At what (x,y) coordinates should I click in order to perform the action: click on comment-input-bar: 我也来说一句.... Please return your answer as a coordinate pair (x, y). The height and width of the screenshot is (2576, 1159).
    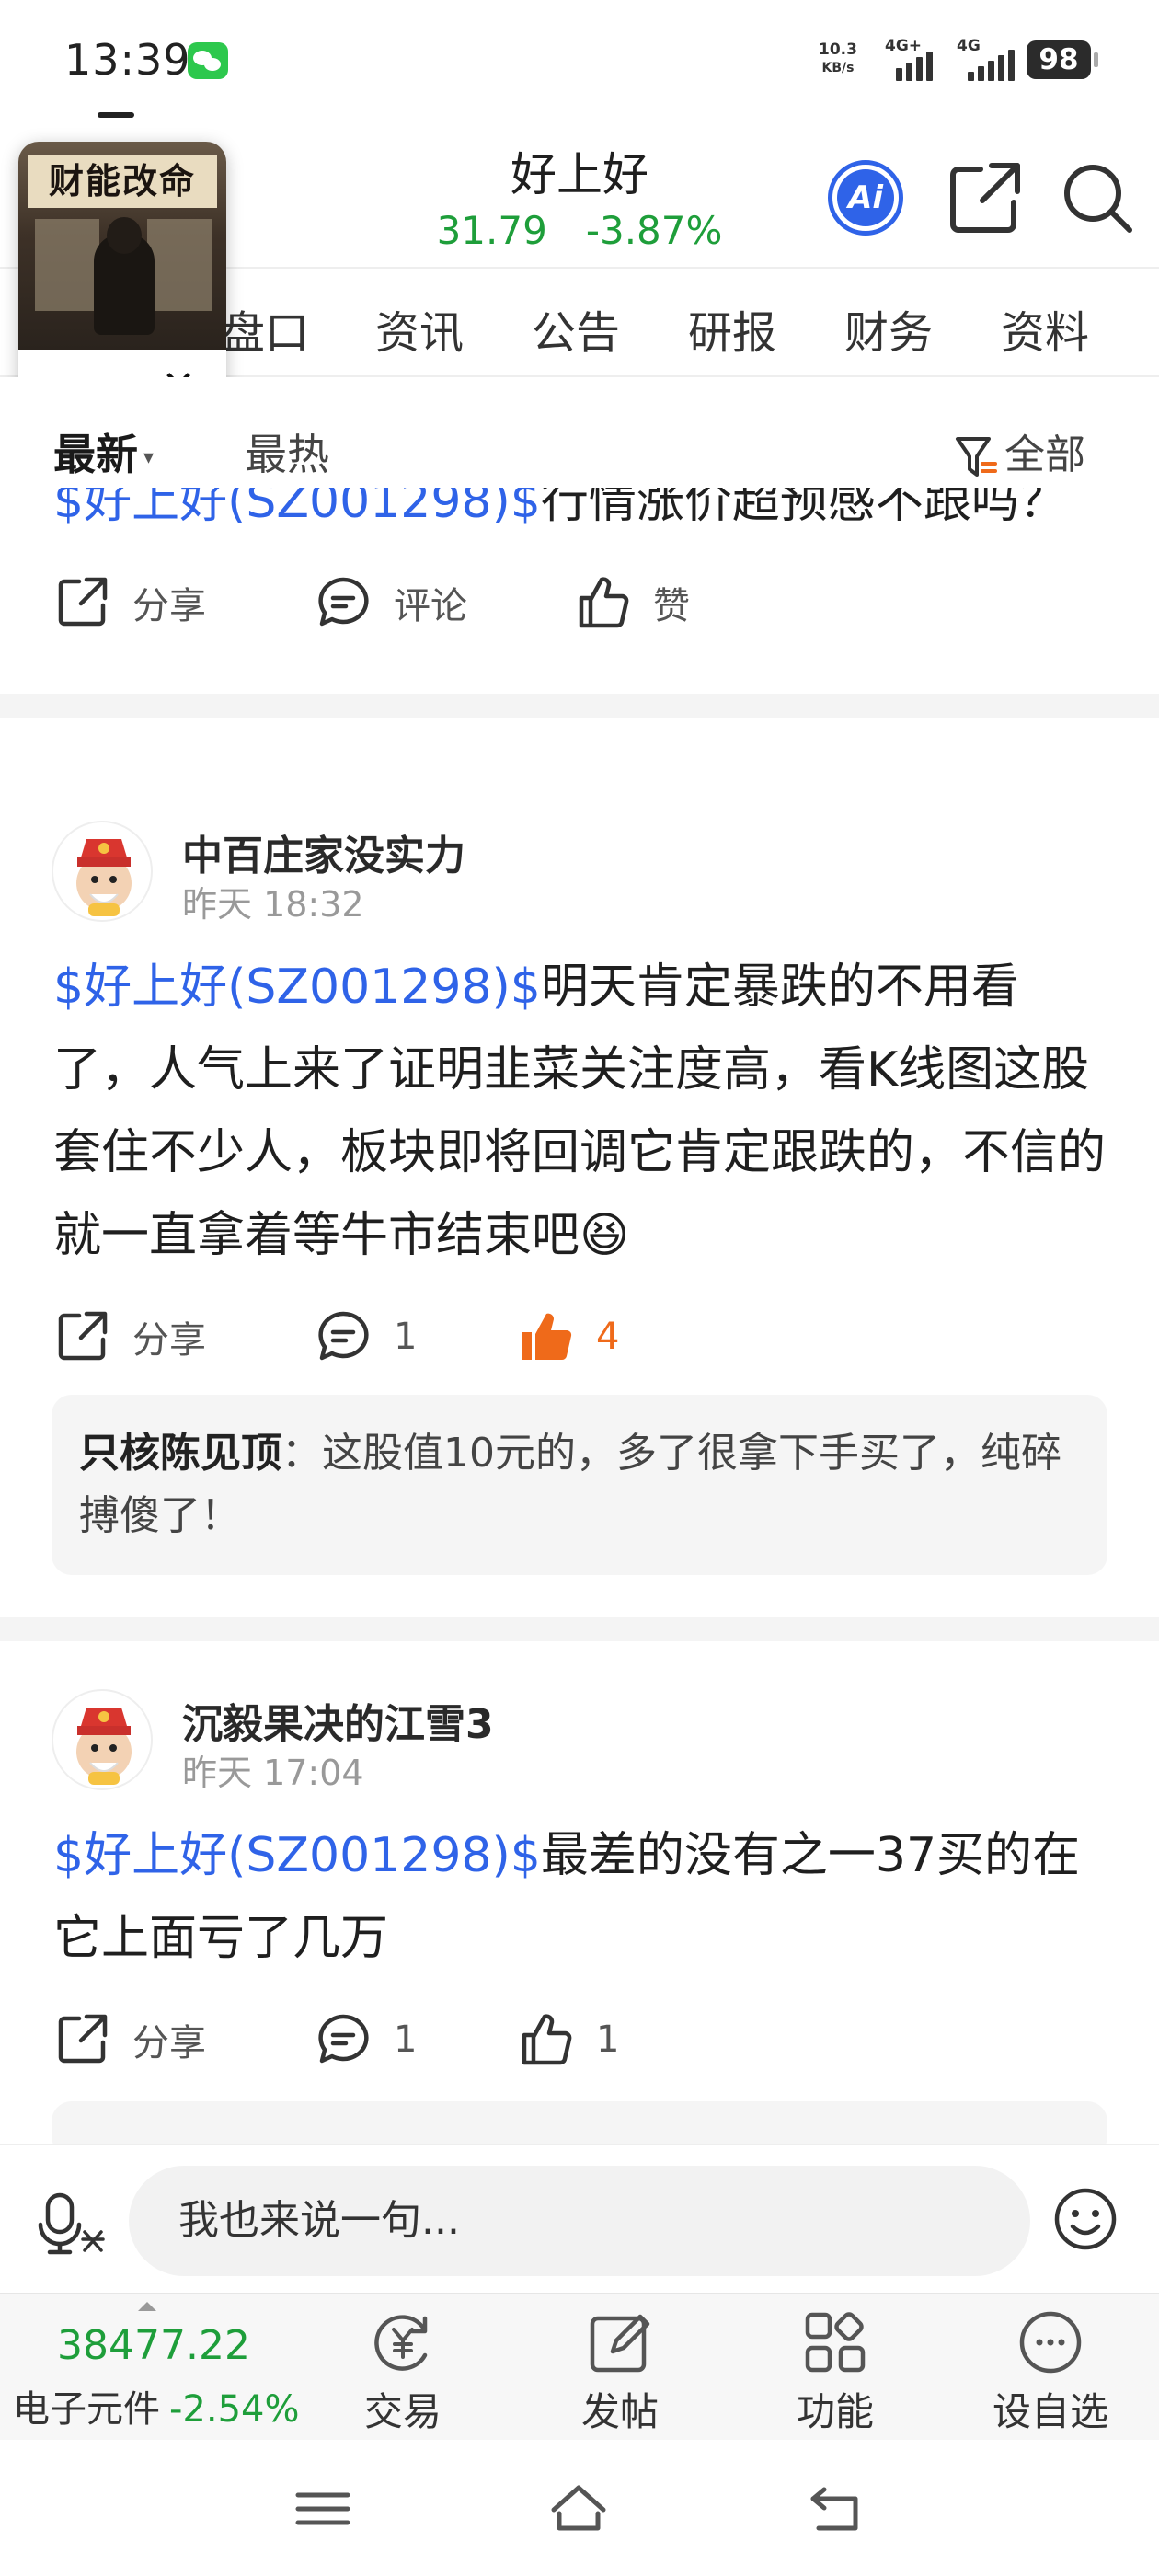
    Looking at the image, I should click on (579, 2218).